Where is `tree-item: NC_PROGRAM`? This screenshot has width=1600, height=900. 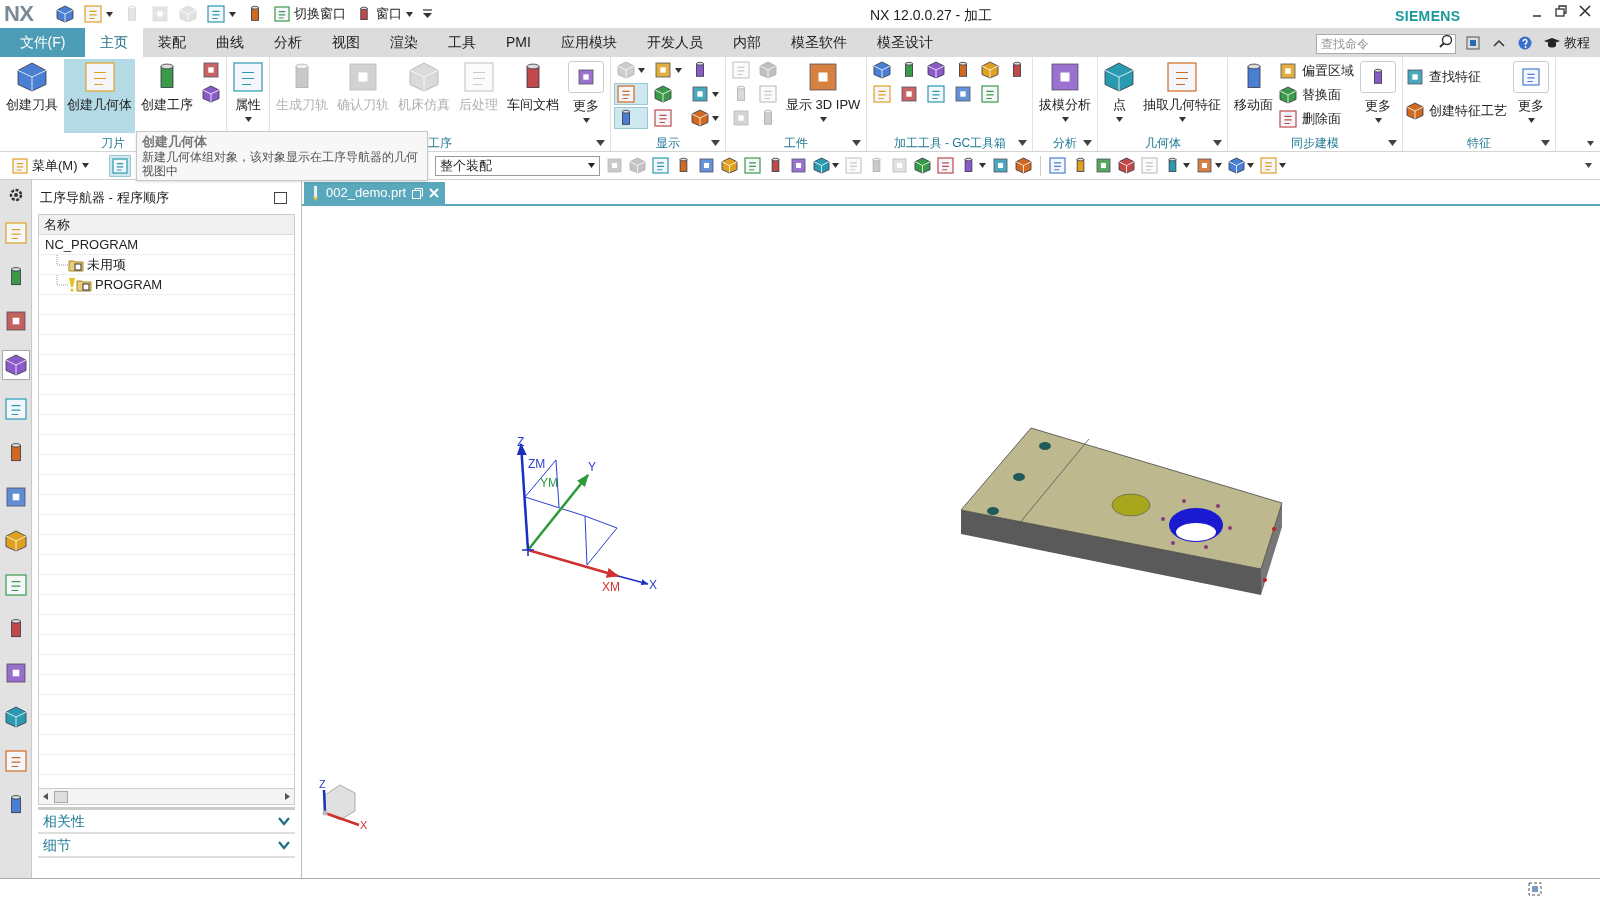 tree-item: NC_PROGRAM is located at coordinates (92, 244).